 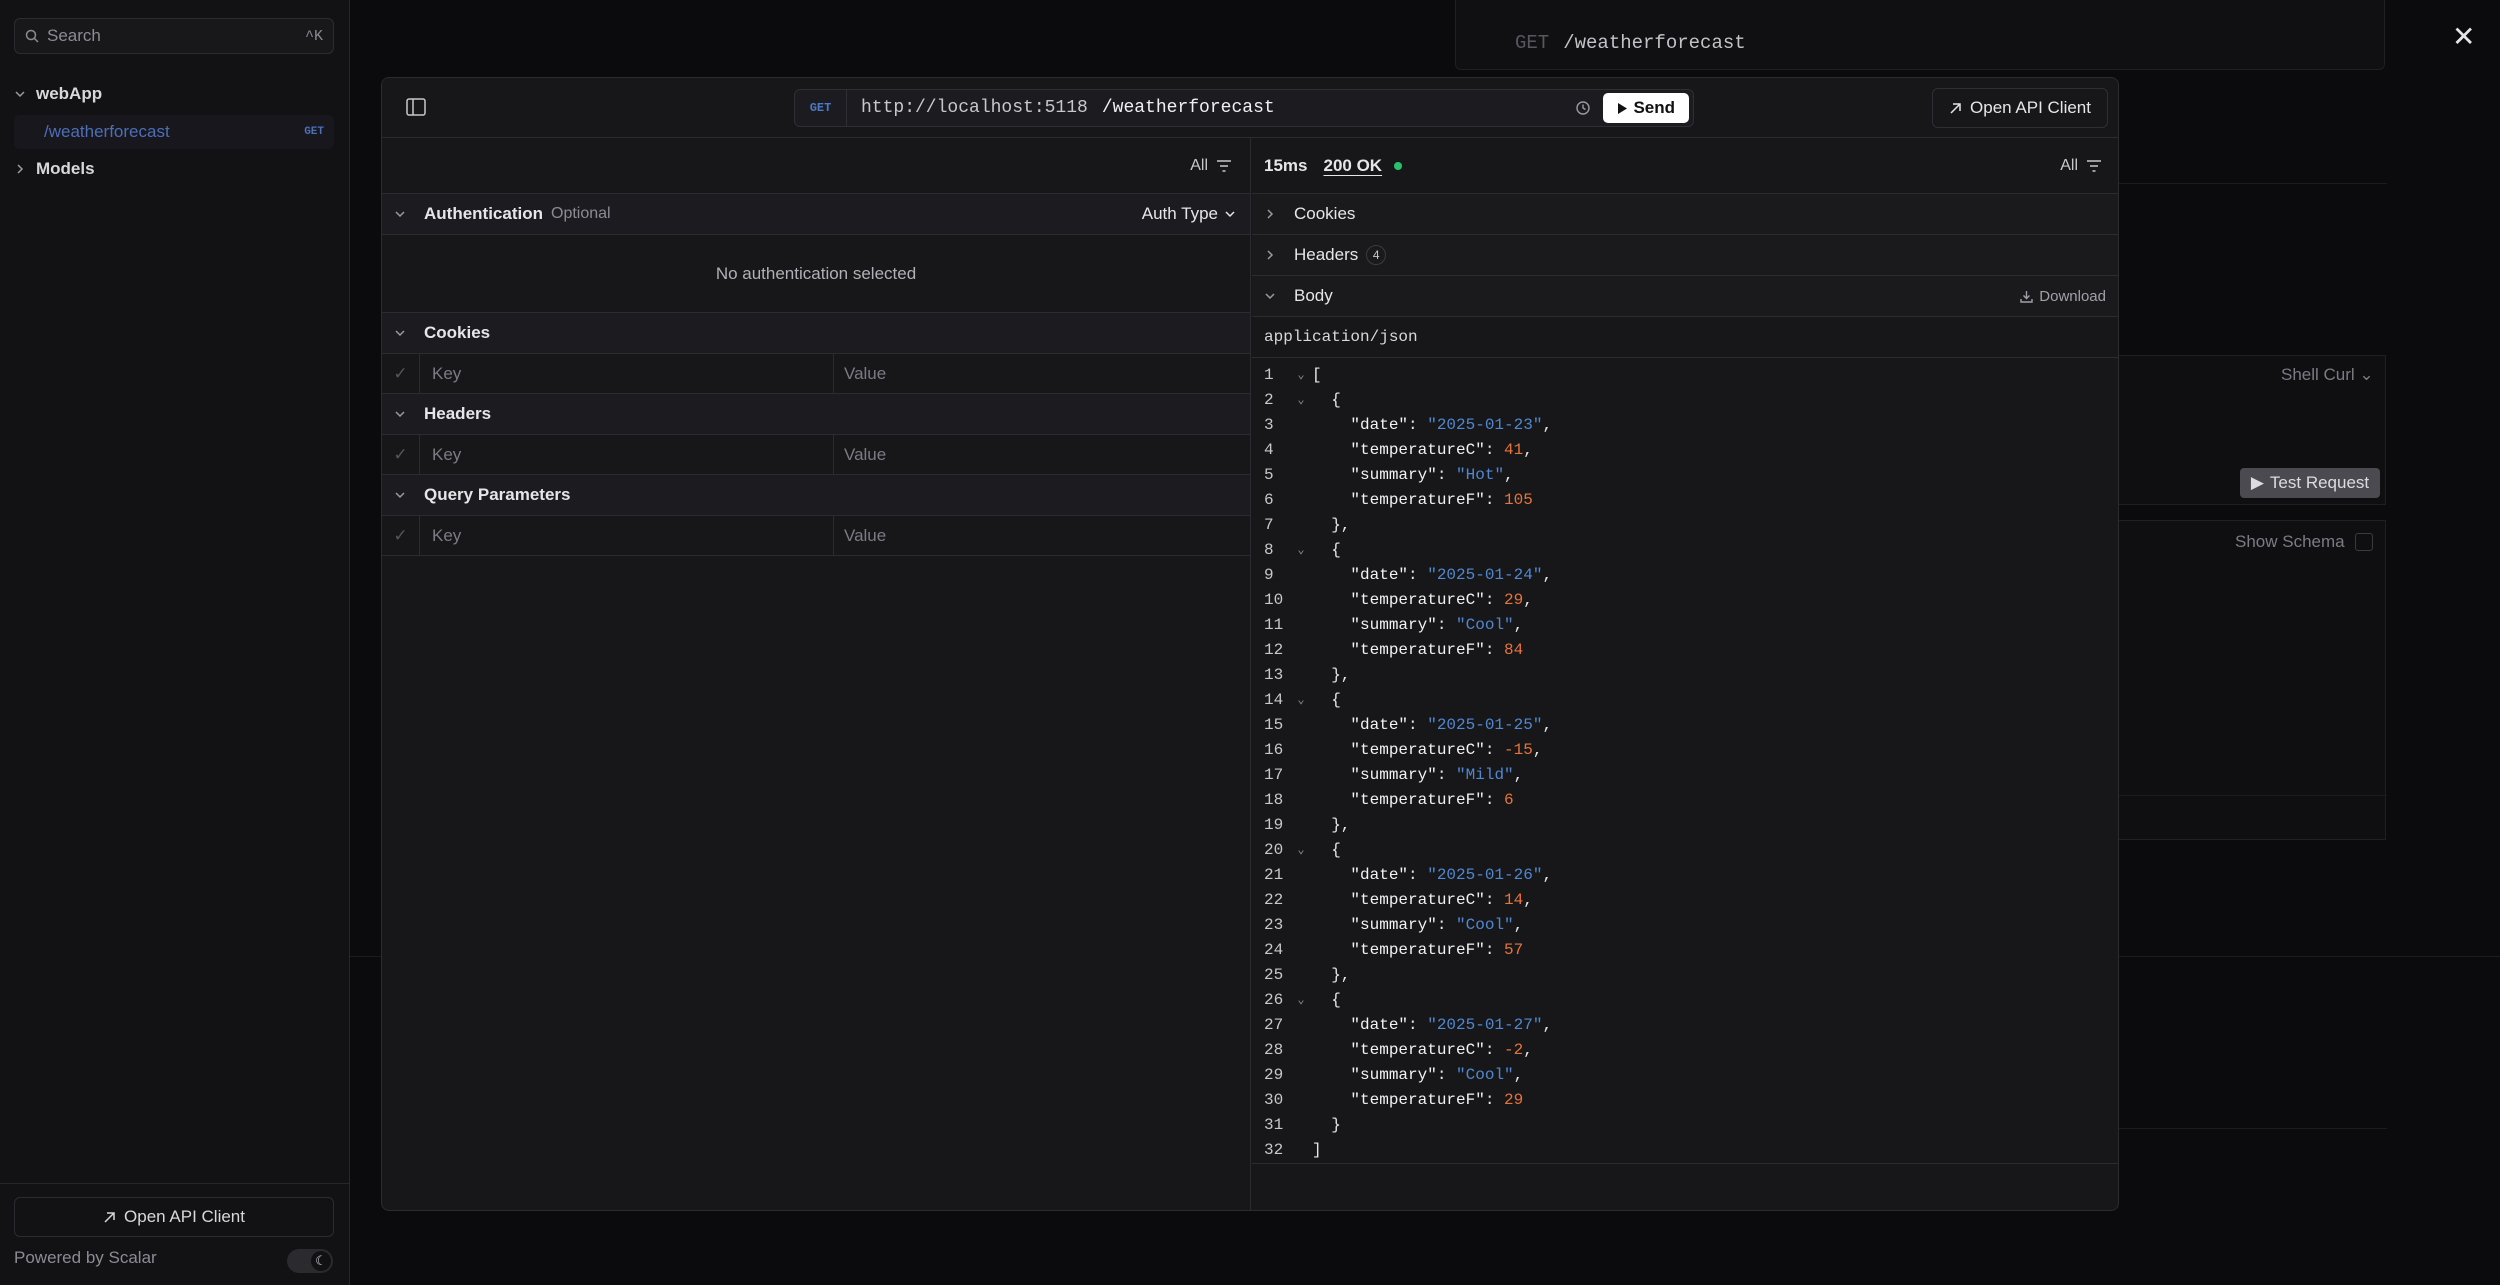 What do you see at coordinates (1274, 899) in the screenshot?
I see `line-number: 22` at bounding box center [1274, 899].